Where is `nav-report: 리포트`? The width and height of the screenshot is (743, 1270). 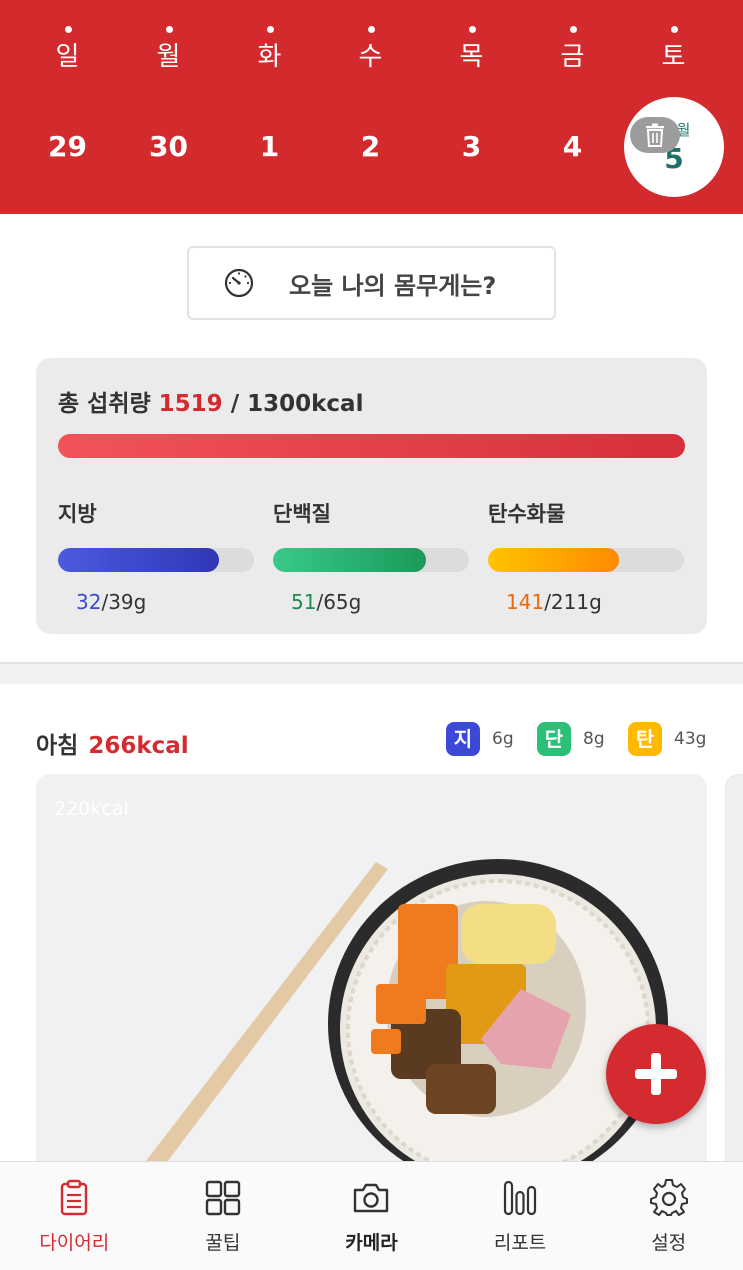
nav-report: 리포트 is located at coordinates (520, 1216).